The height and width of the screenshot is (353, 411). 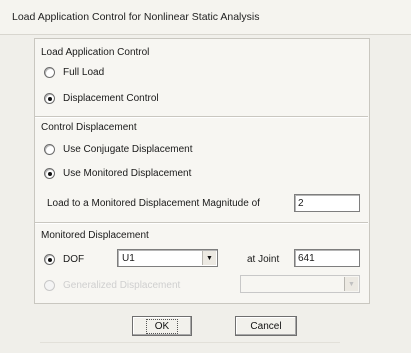 I want to click on ok-button-label: OK, so click(x=162, y=326).